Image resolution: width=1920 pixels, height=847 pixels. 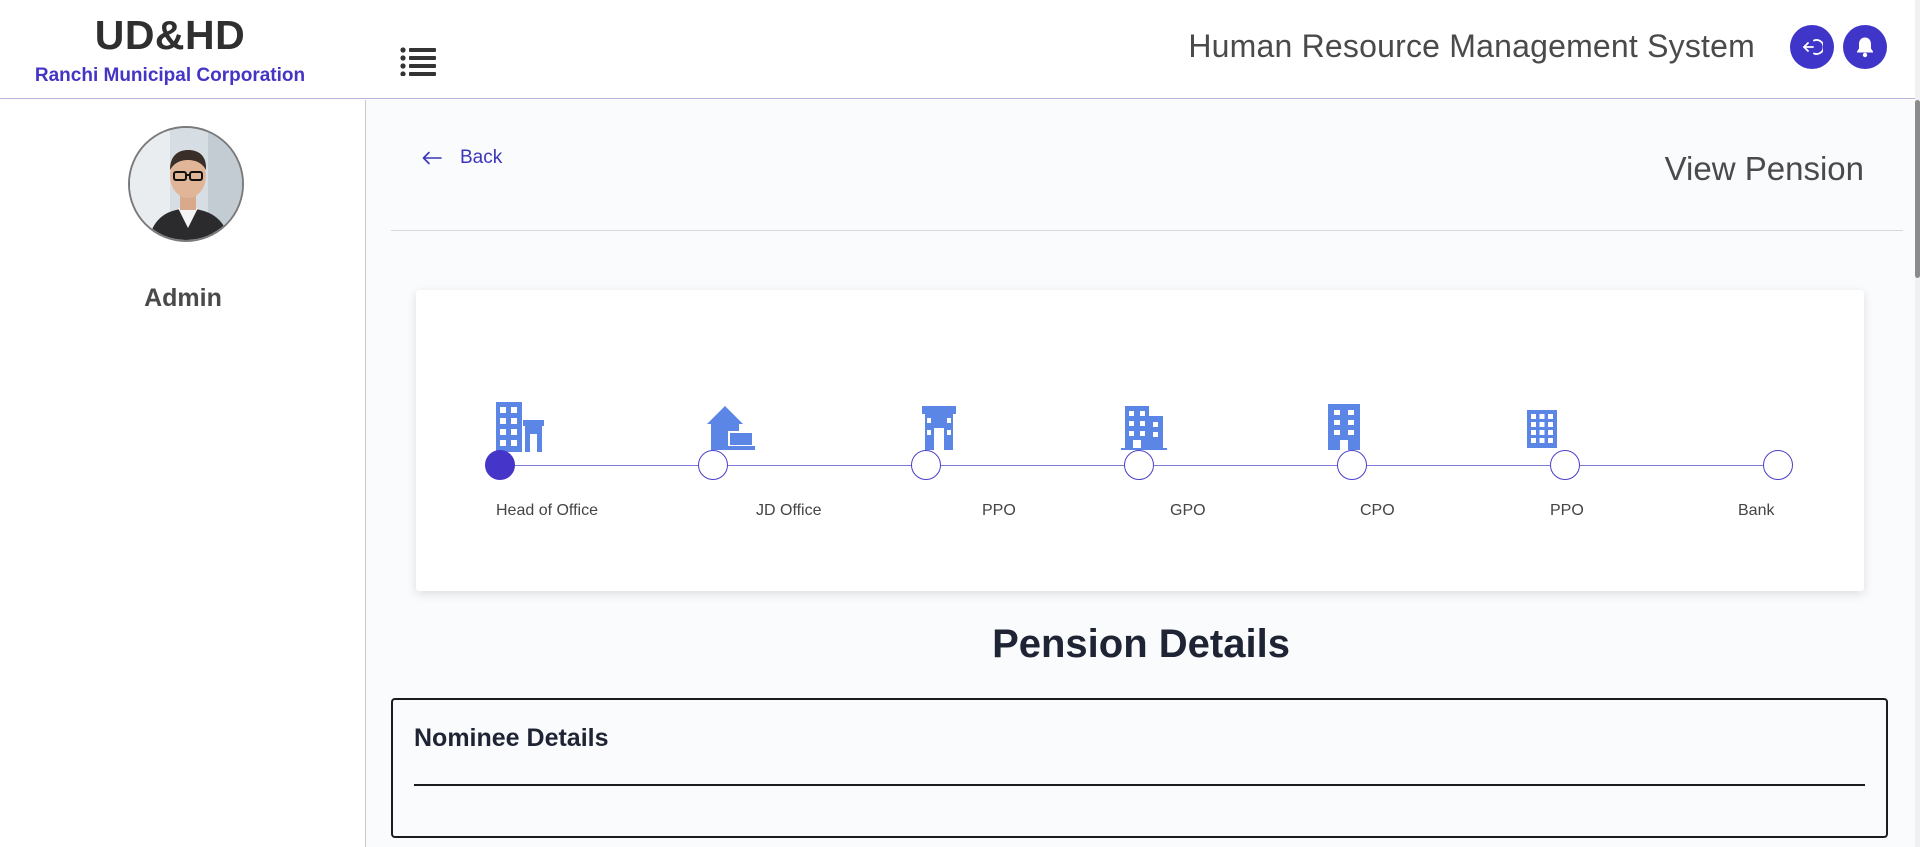 I want to click on logout-icon, so click(x=1813, y=47).